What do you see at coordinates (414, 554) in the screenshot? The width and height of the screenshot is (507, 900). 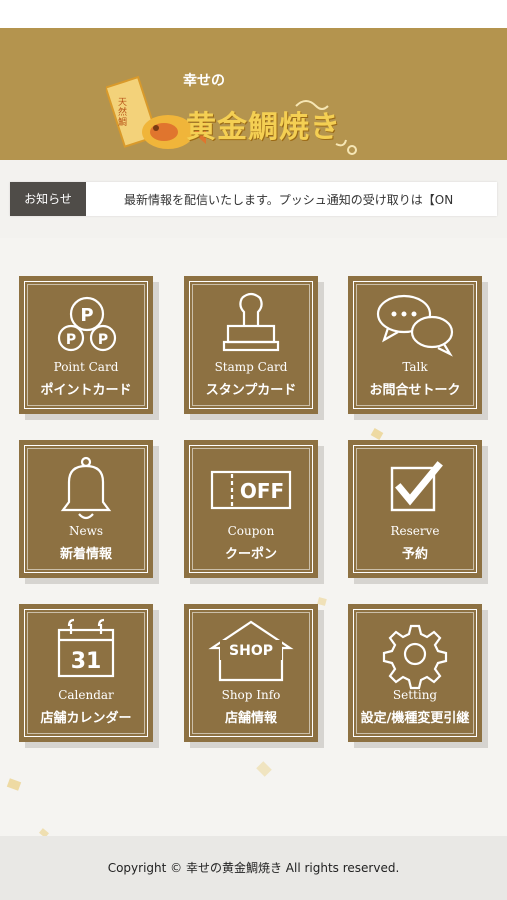 I see `menu-tile-jp: 予約` at bounding box center [414, 554].